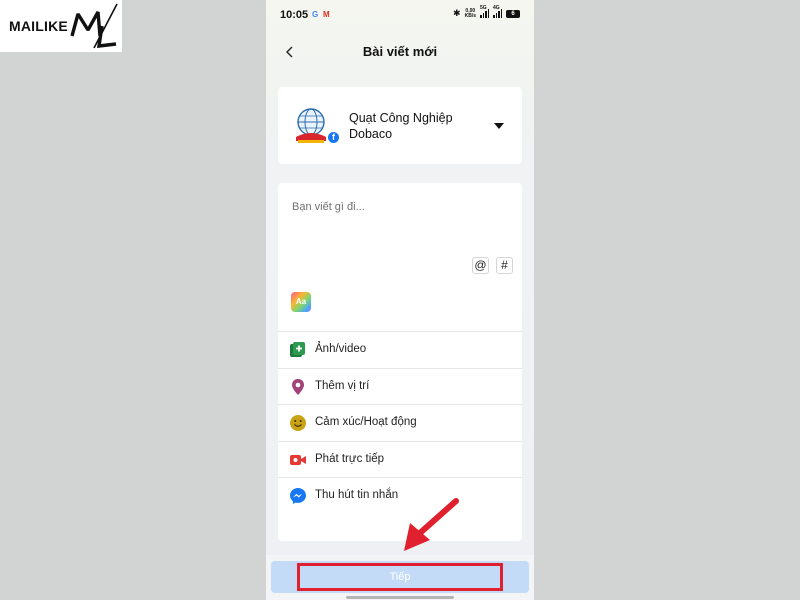  What do you see at coordinates (480, 265) in the screenshot?
I see `mention-button: @` at bounding box center [480, 265].